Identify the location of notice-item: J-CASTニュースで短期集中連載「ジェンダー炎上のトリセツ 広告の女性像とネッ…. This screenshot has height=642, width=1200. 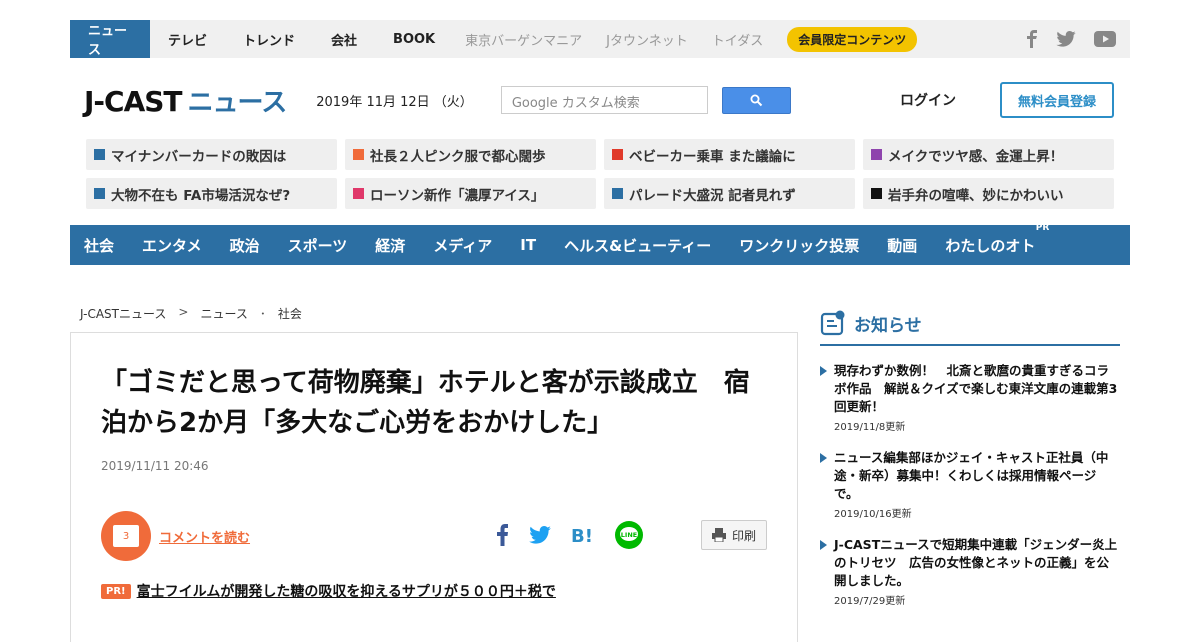
(970, 571).